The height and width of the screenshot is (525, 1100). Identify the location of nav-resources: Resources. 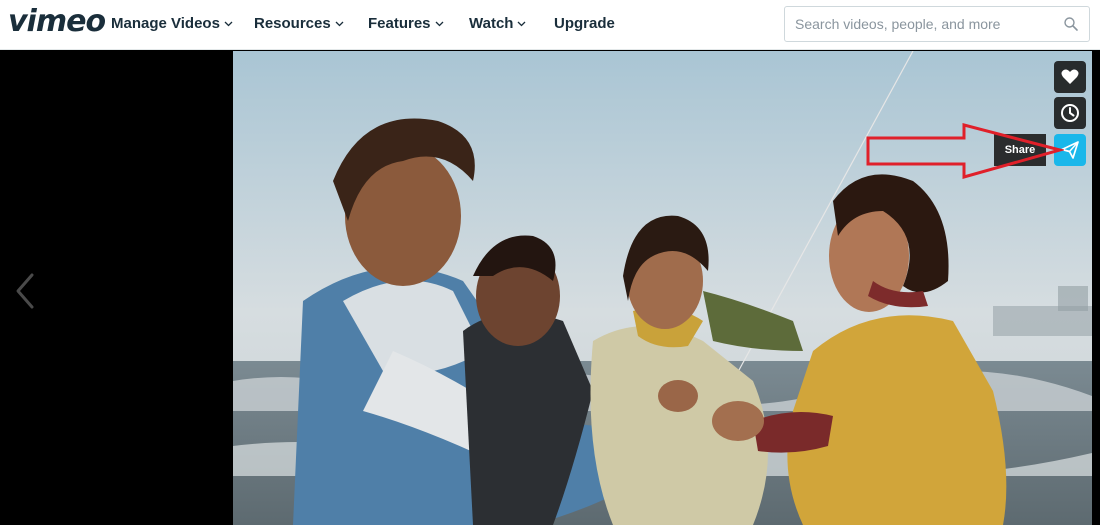
(299, 23).